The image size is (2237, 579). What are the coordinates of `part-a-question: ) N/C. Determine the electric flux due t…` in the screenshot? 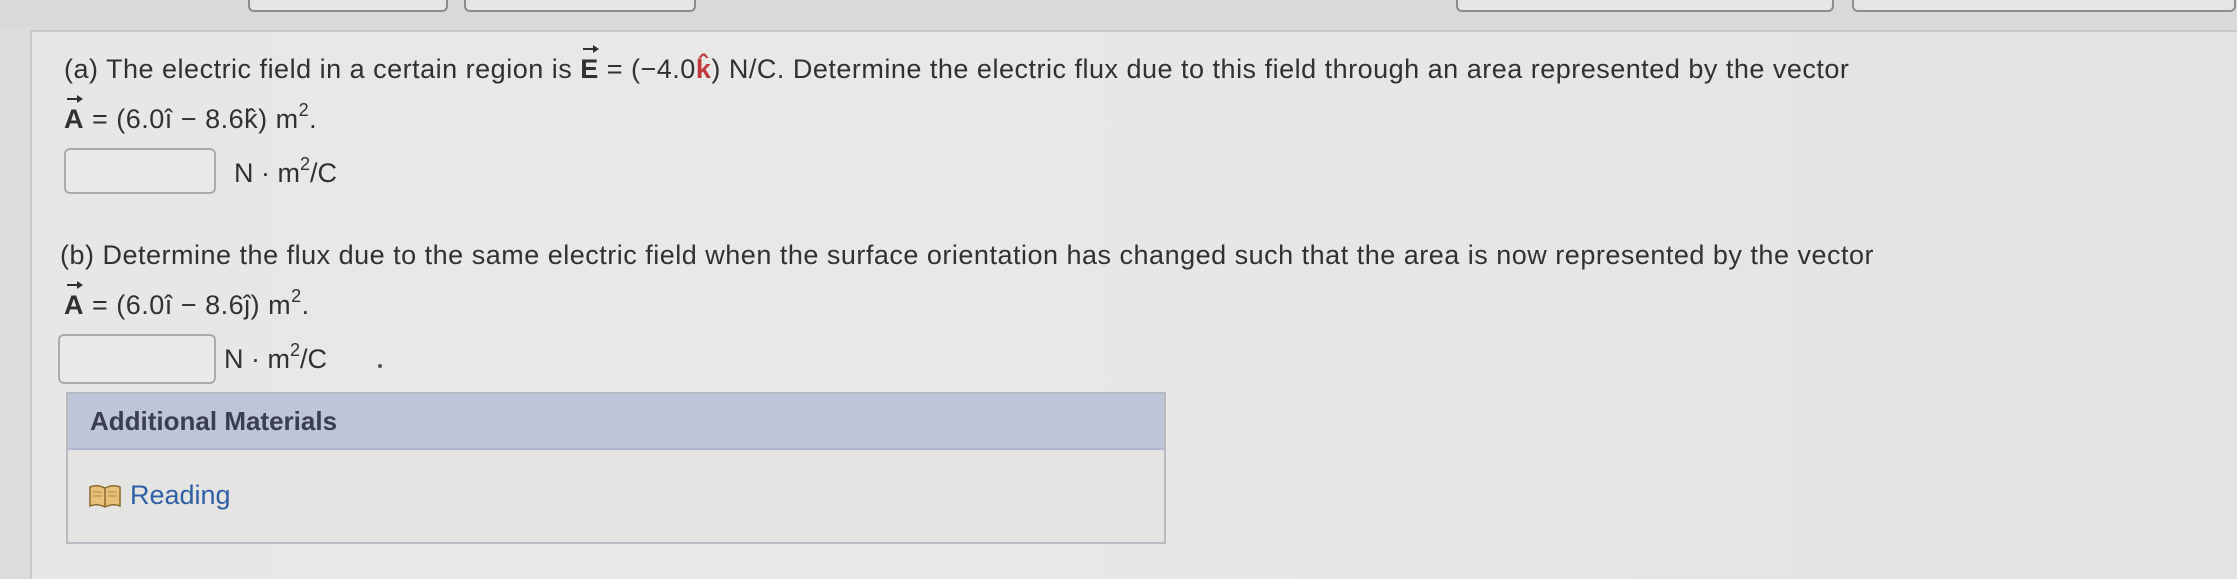 It's located at (1280, 69).